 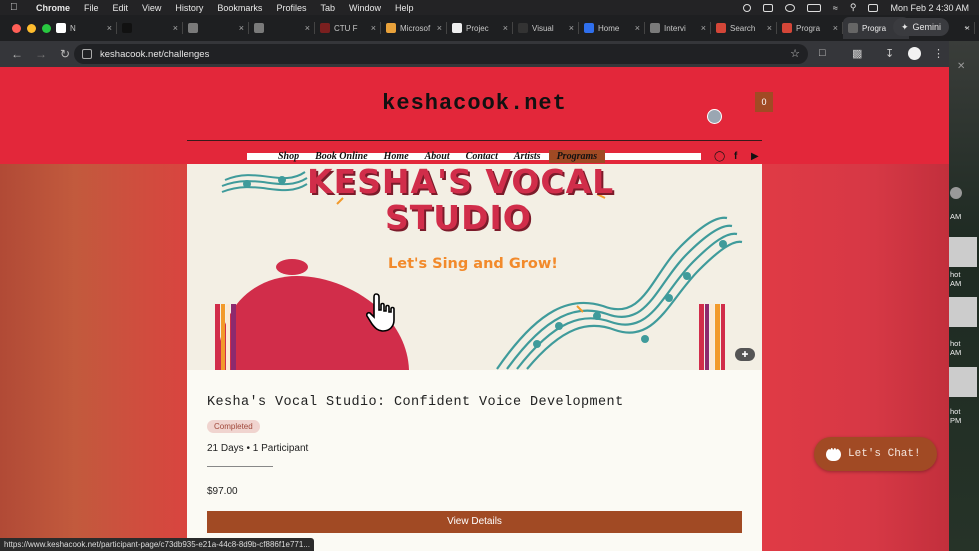 I want to click on menu-profiles: Profiles, so click(x=291, y=8).